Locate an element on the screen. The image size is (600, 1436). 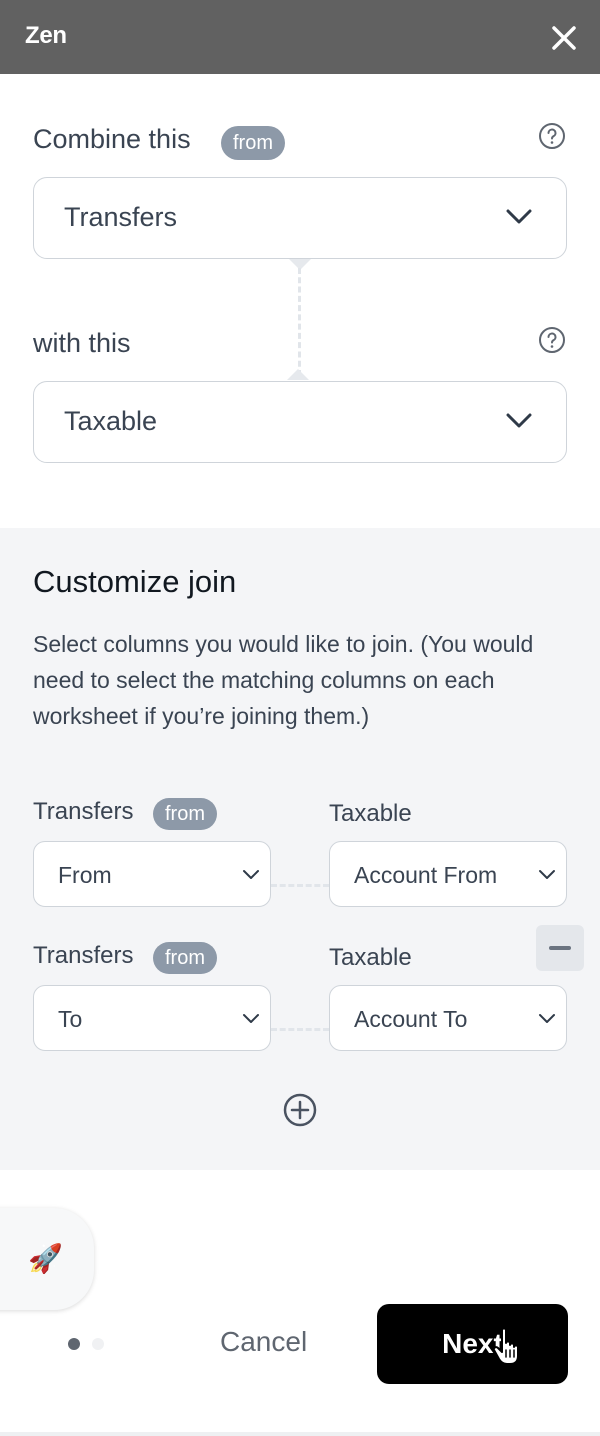
app-title: Zen is located at coordinates (46, 35).